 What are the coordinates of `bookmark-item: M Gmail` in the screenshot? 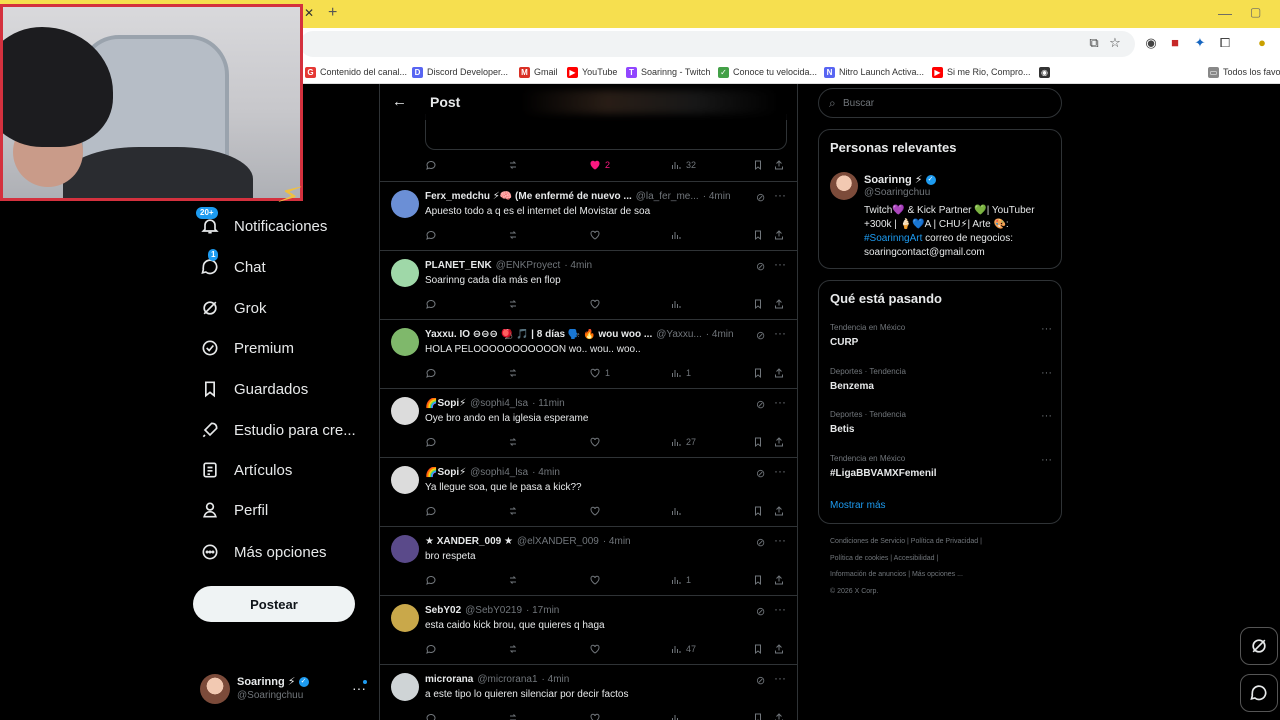 It's located at (538, 72).